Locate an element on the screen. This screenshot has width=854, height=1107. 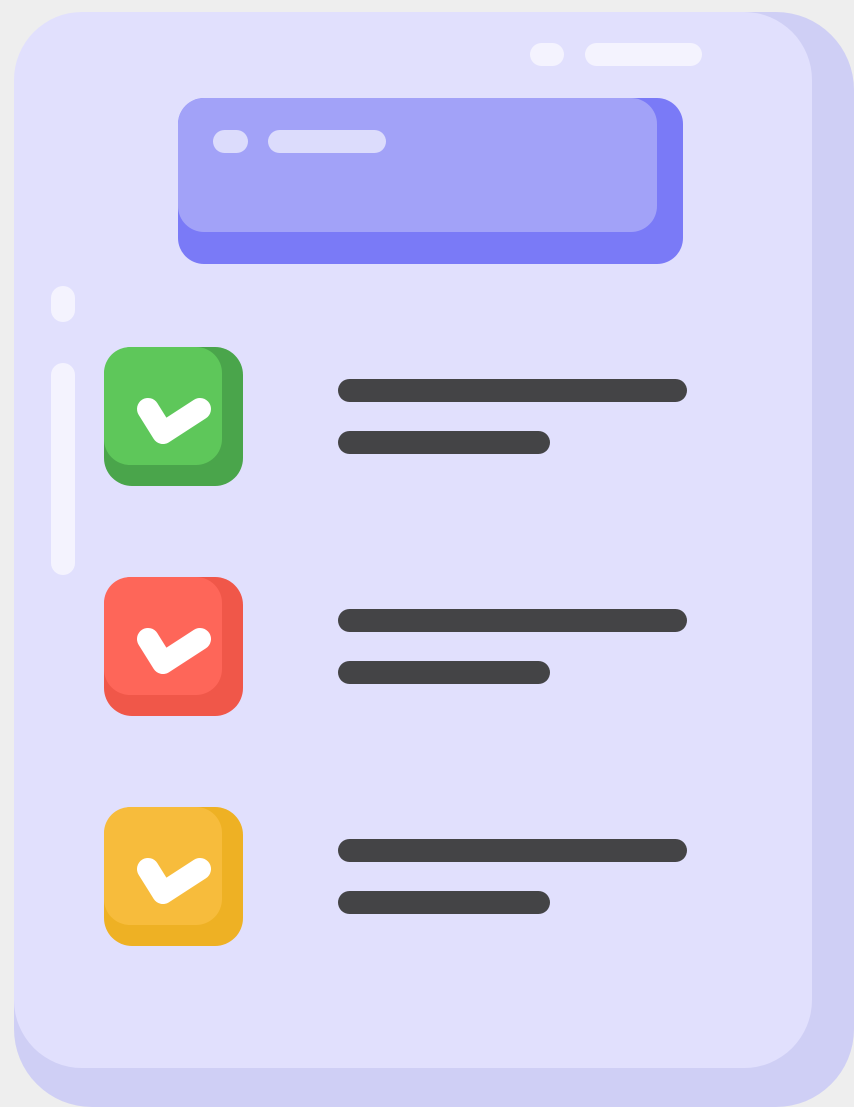
checkbox-yellow is located at coordinates (173, 876).